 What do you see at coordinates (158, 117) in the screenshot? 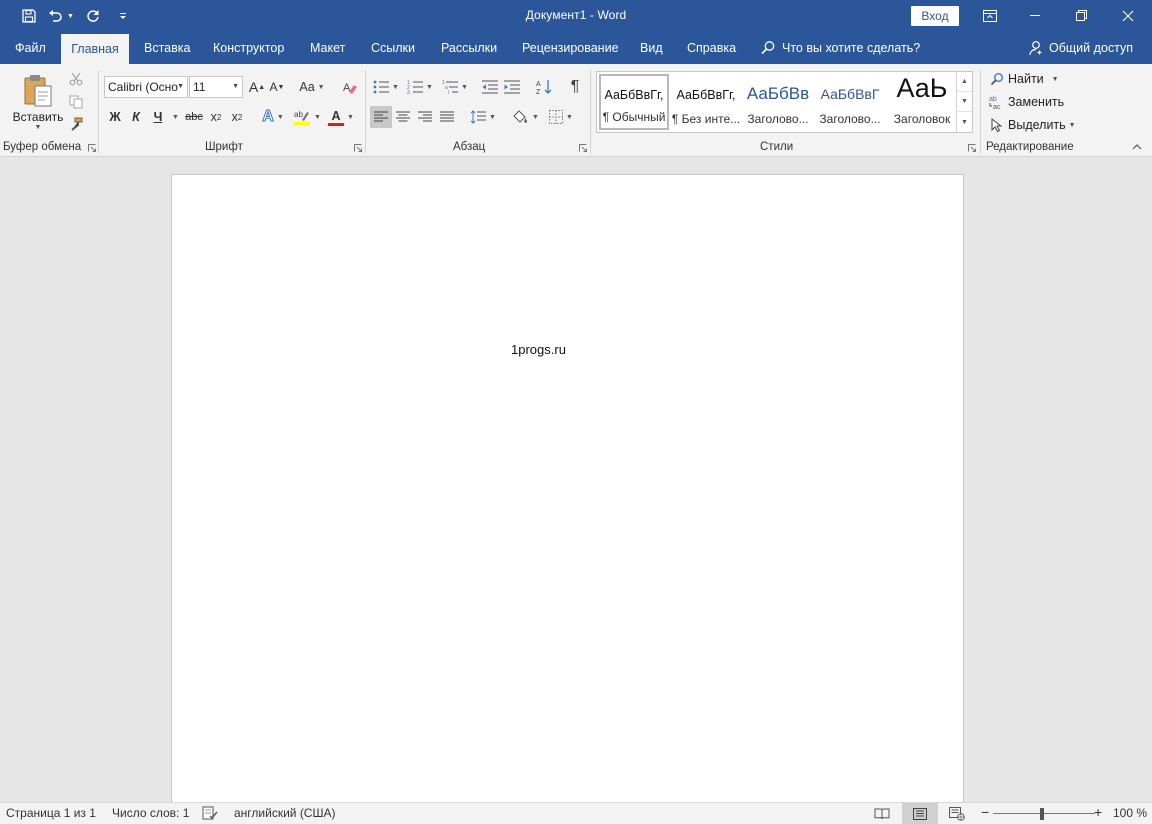
I see `underline-button: Ч` at bounding box center [158, 117].